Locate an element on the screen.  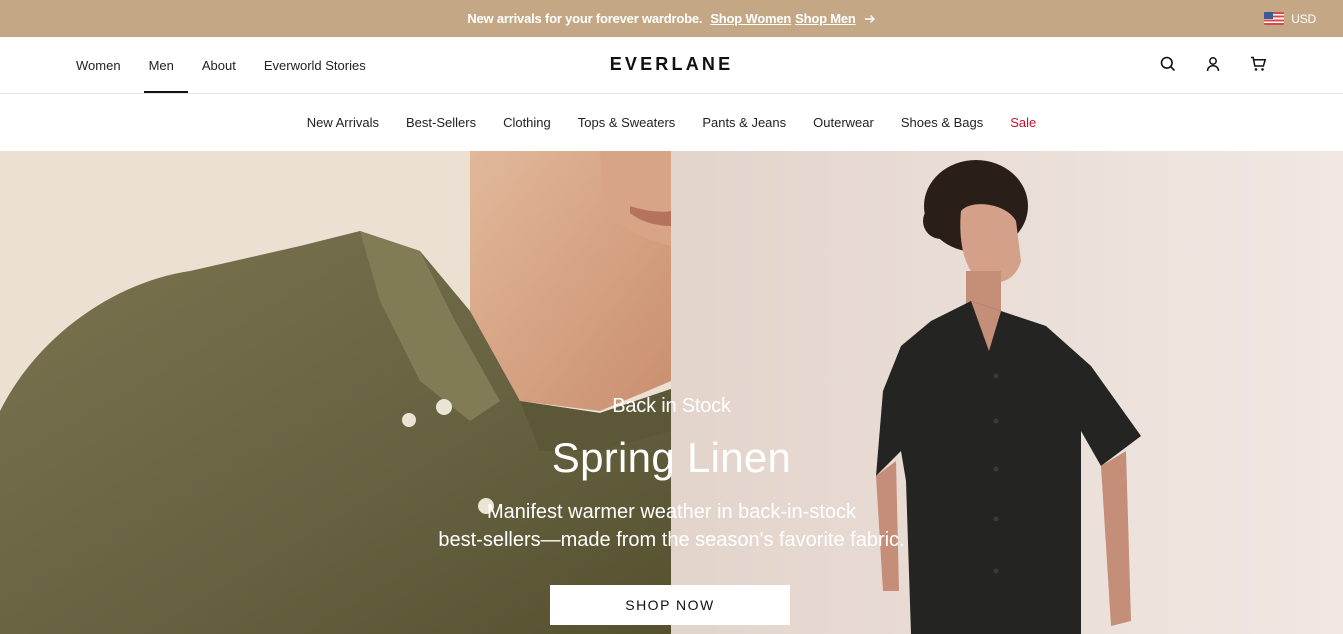
hero-title: Spring Linen is located at coordinates (671, 457).